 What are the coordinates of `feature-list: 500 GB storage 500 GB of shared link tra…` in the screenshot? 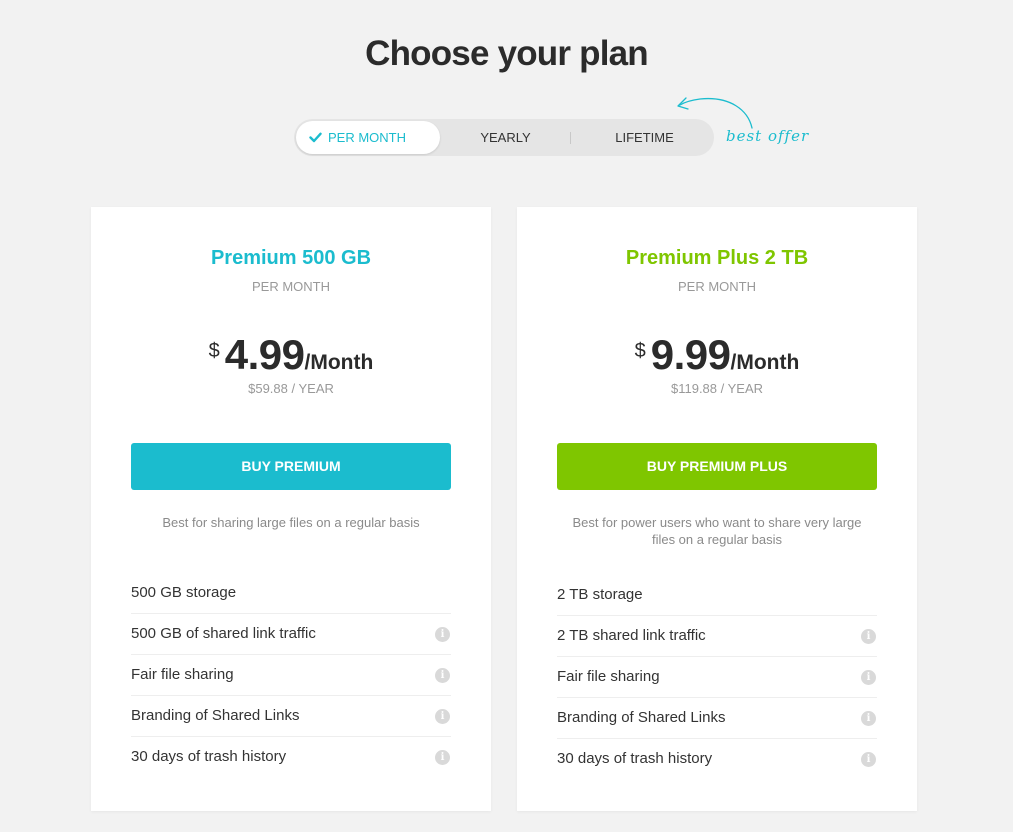 It's located at (291, 675).